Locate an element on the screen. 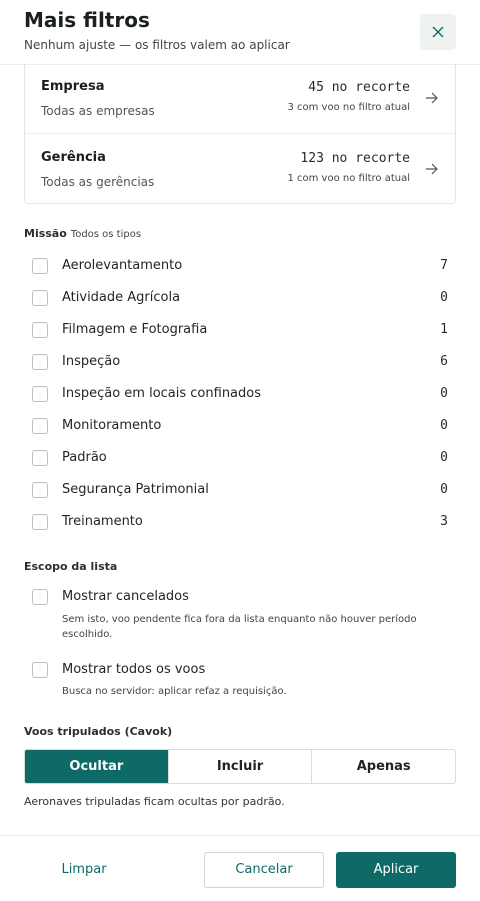  missao-sub: Todos os tipos is located at coordinates (106, 234).